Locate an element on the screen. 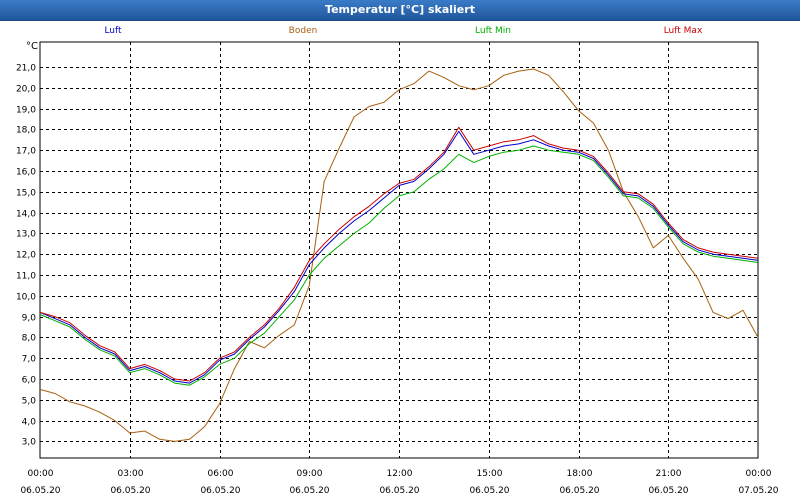  legend-item-luft-max: Luft Max is located at coordinates (683, 31).